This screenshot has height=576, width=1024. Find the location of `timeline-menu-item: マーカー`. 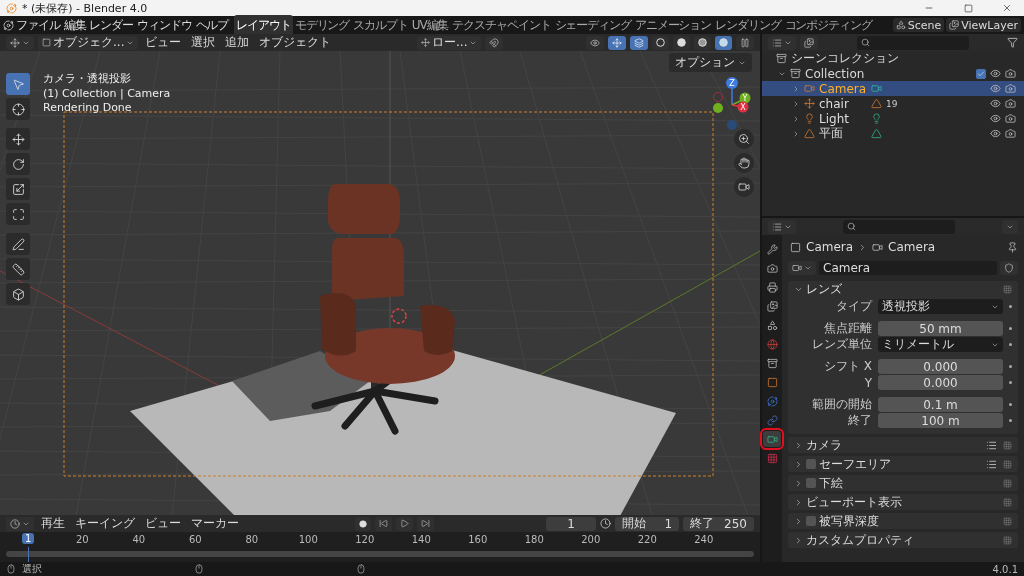

timeline-menu-item: マーカー is located at coordinates (215, 523).